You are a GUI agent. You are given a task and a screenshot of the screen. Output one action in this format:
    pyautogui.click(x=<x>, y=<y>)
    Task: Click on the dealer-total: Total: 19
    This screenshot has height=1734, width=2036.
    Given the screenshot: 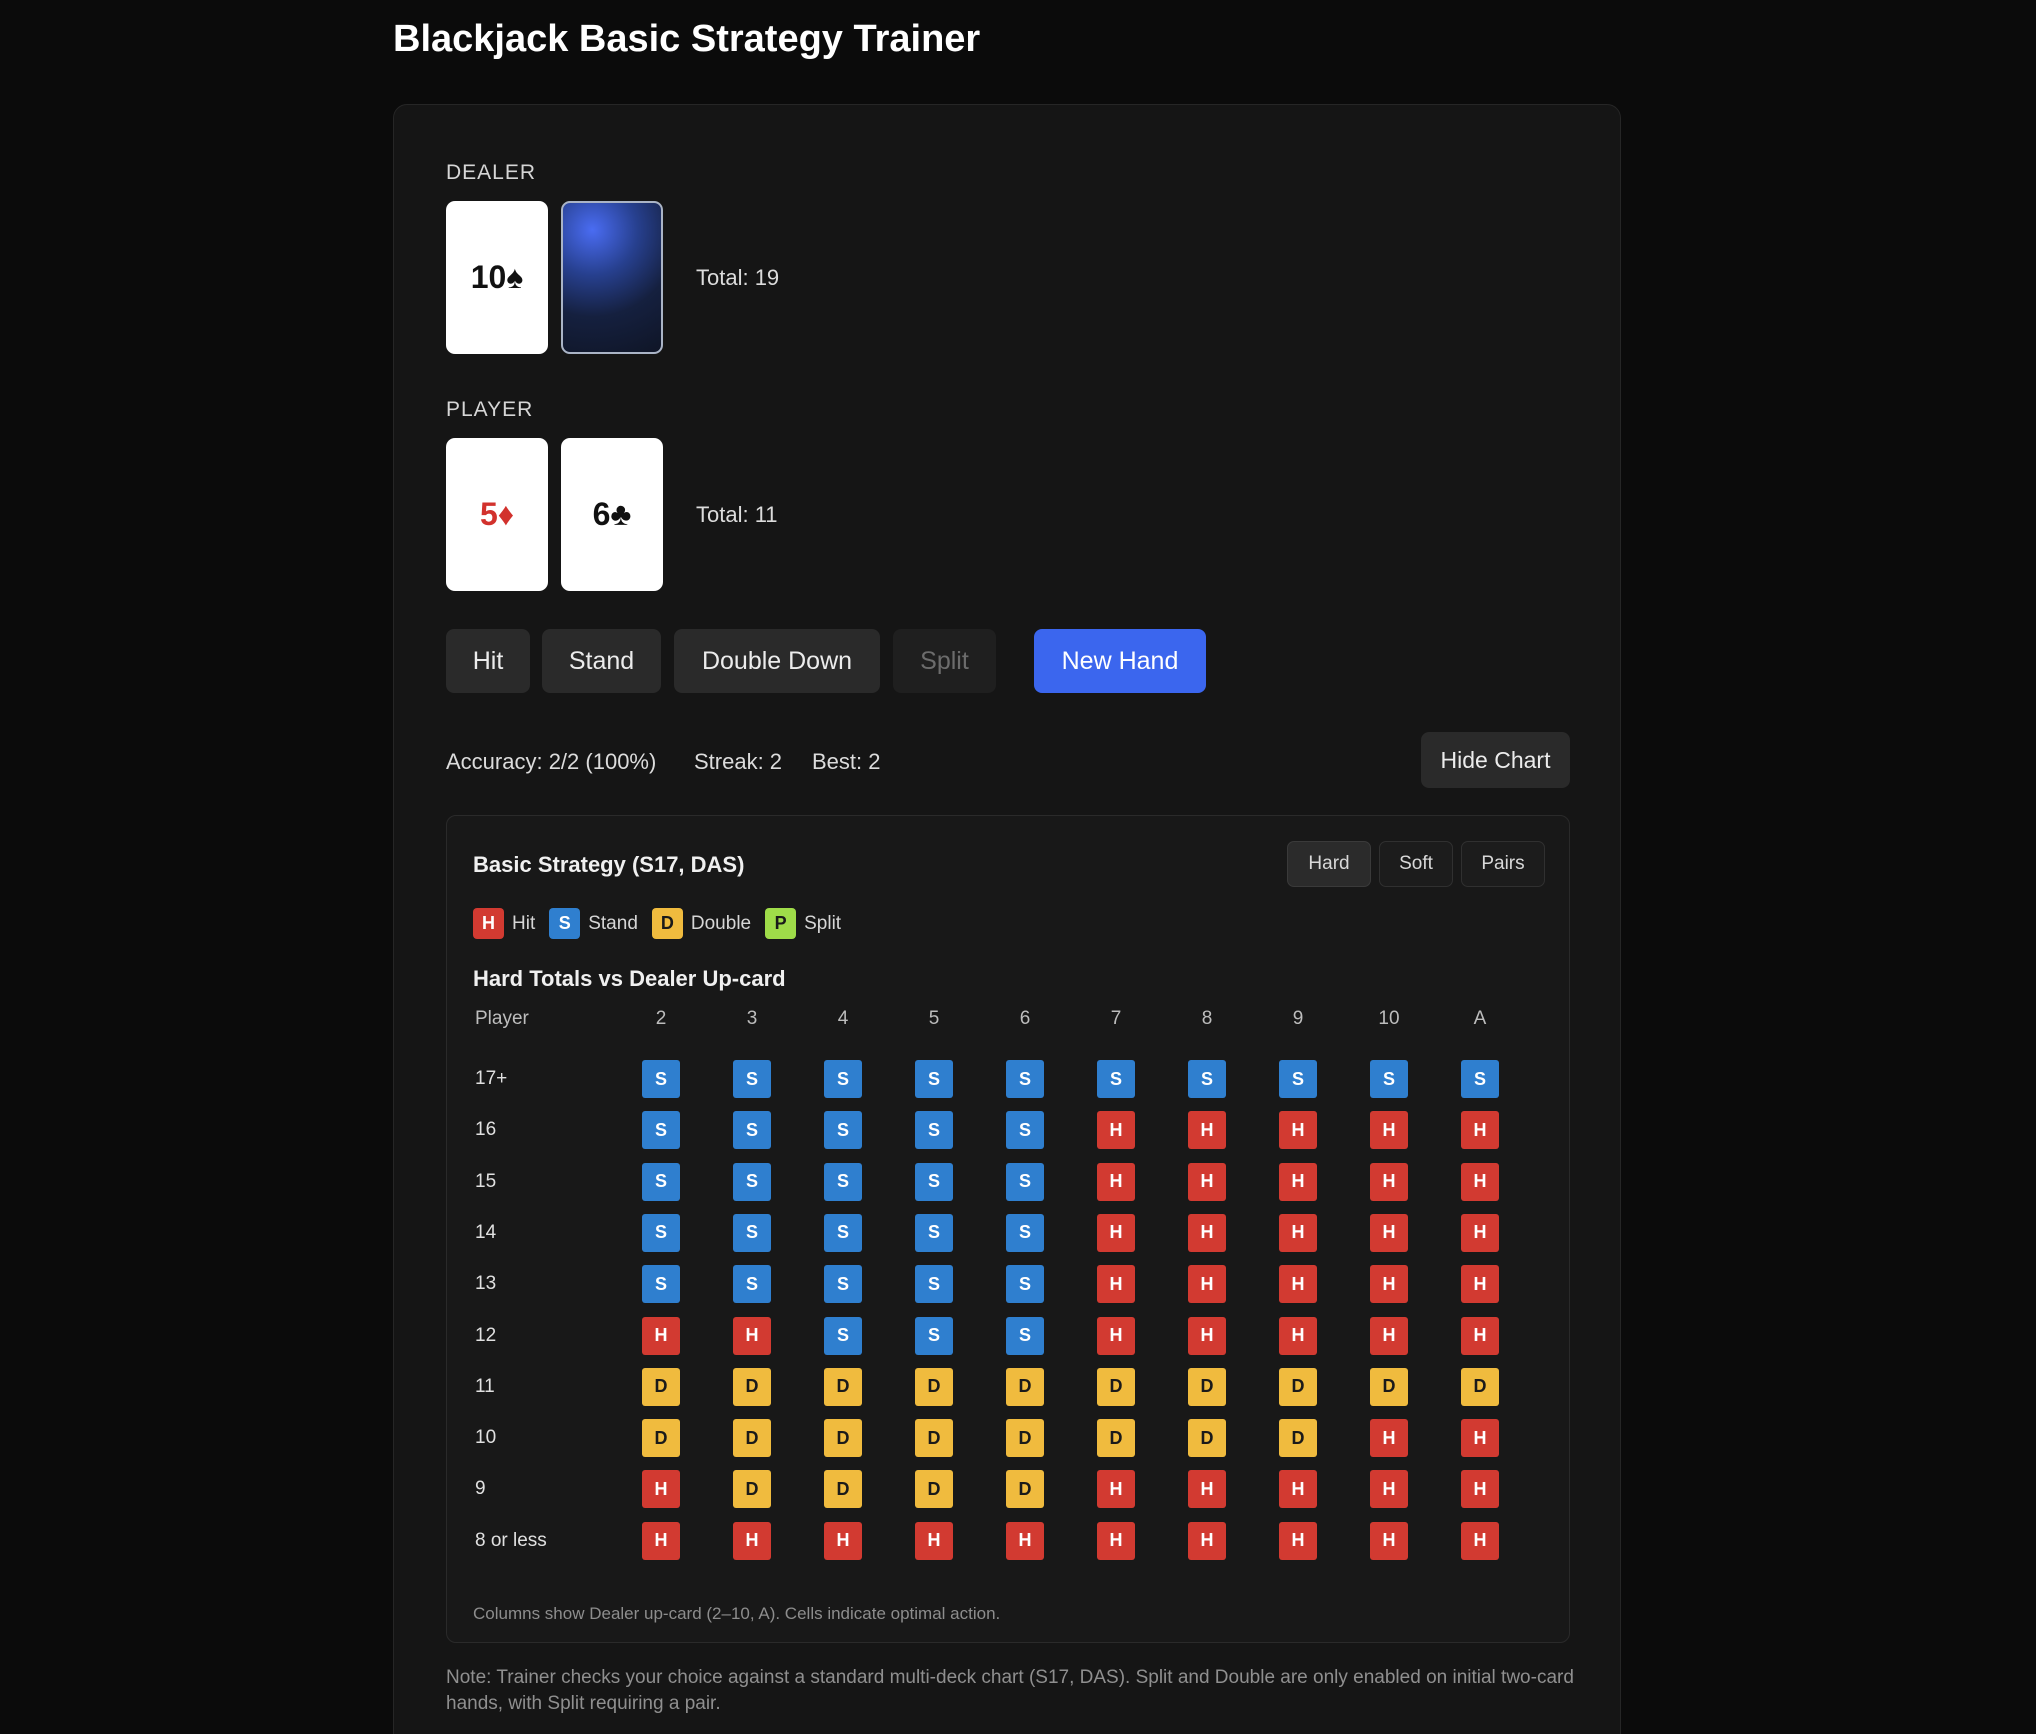 What is the action you would take?
    pyautogui.click(x=738, y=277)
    